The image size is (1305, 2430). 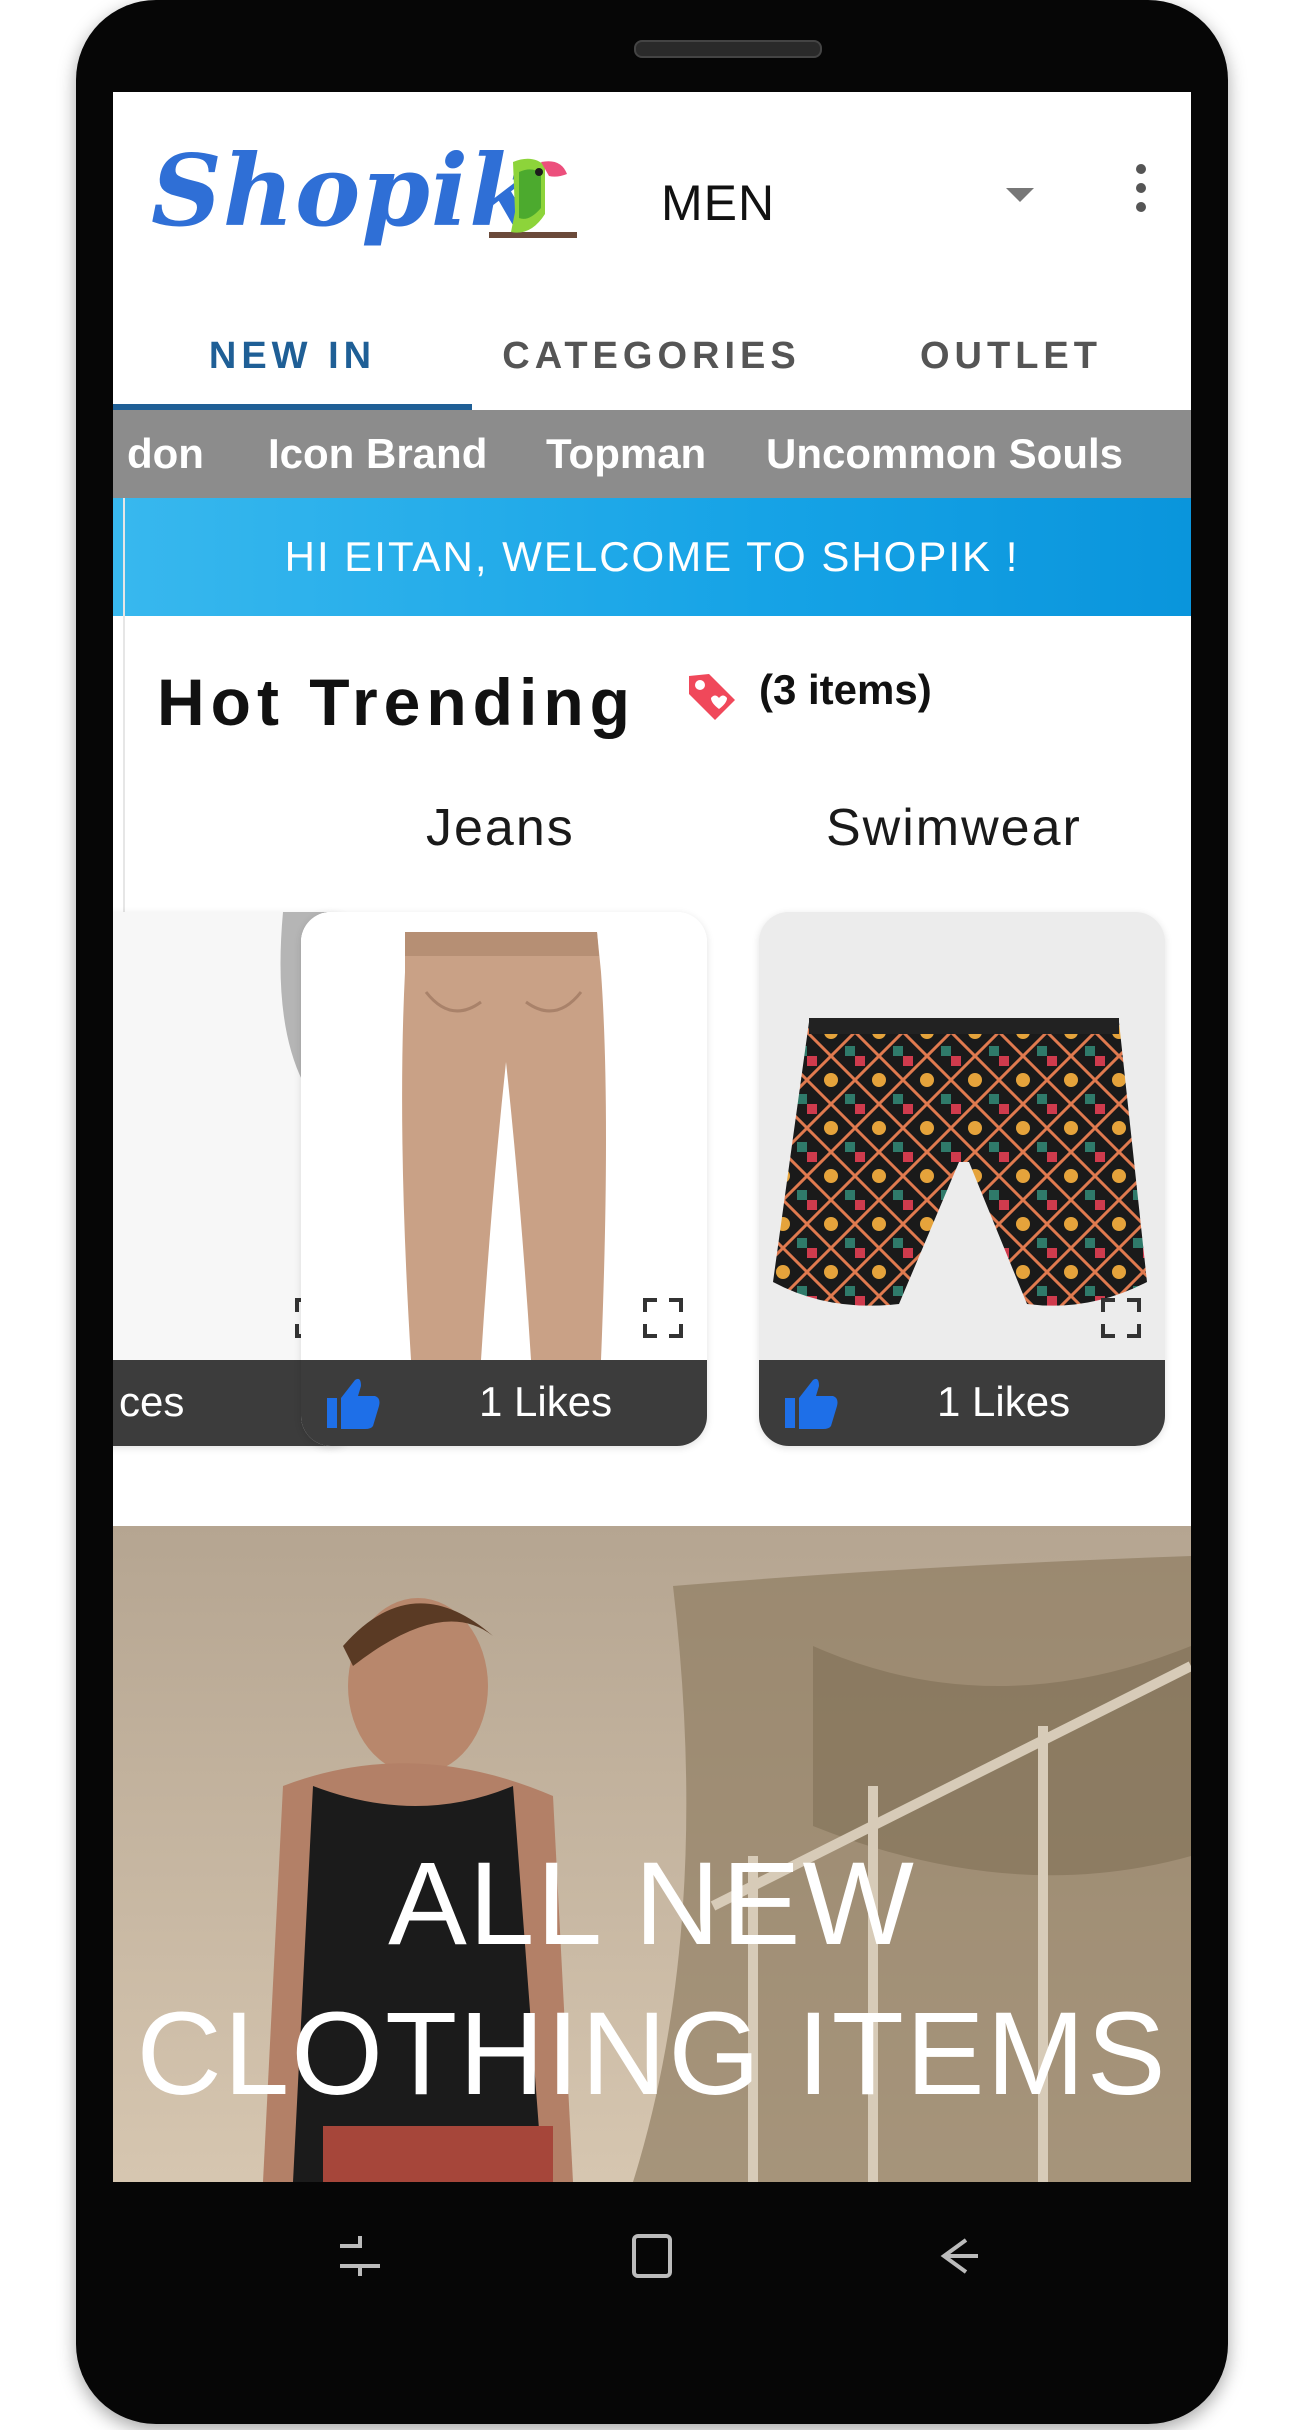 I want to click on swimwear-image, so click(x=962, y=1136).